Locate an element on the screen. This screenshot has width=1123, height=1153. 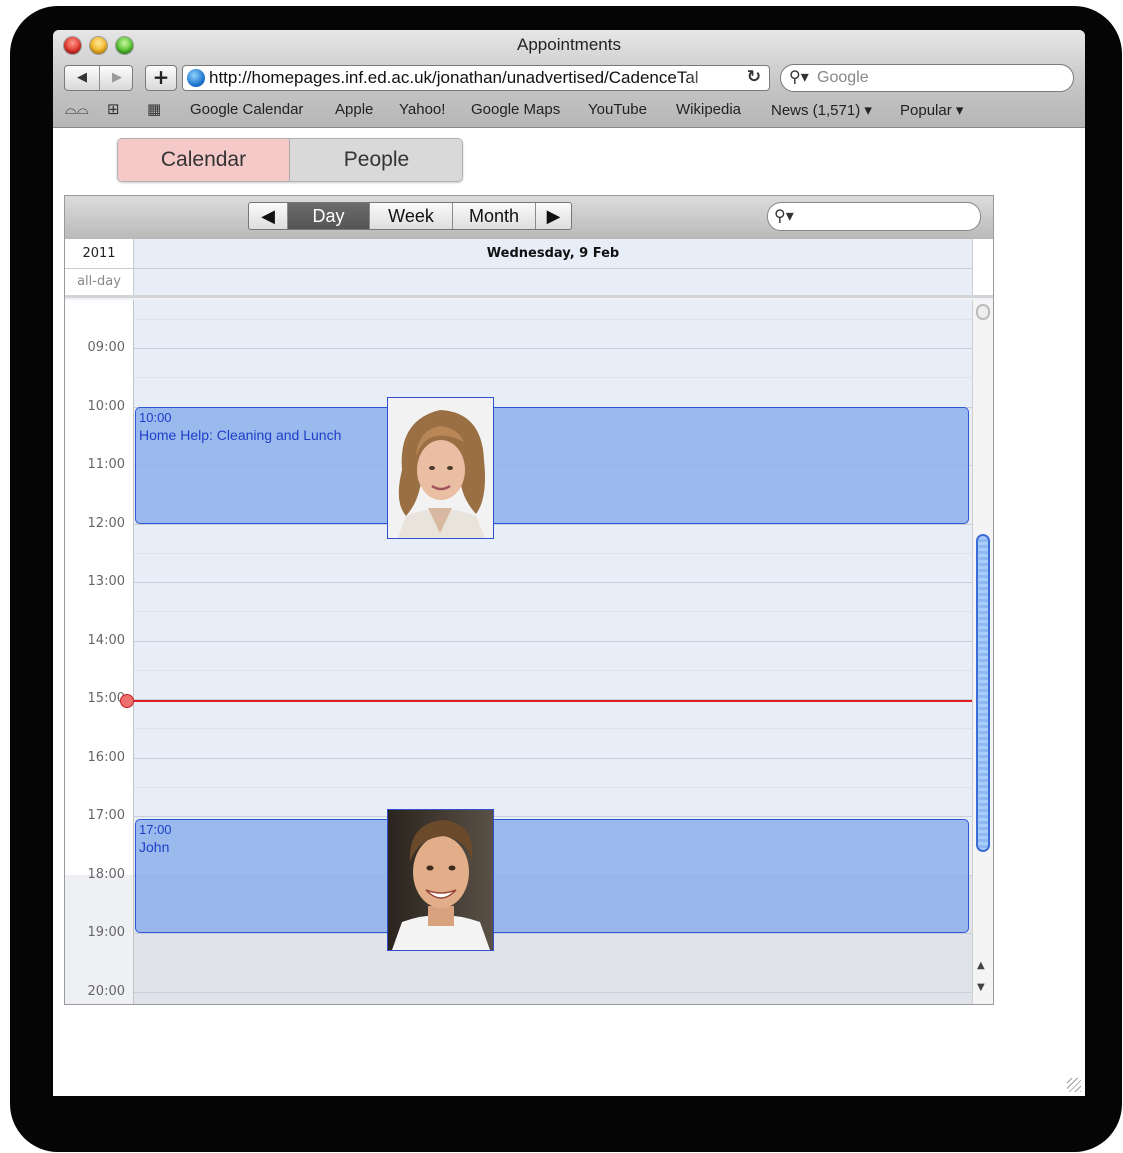
globe-icon is located at coordinates (196, 78).